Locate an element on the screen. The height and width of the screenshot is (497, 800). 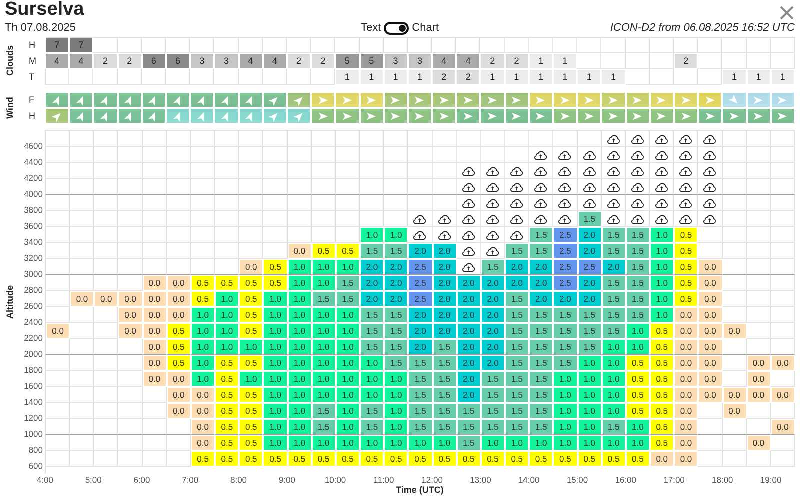
toggle-switch is located at coordinates (397, 28).